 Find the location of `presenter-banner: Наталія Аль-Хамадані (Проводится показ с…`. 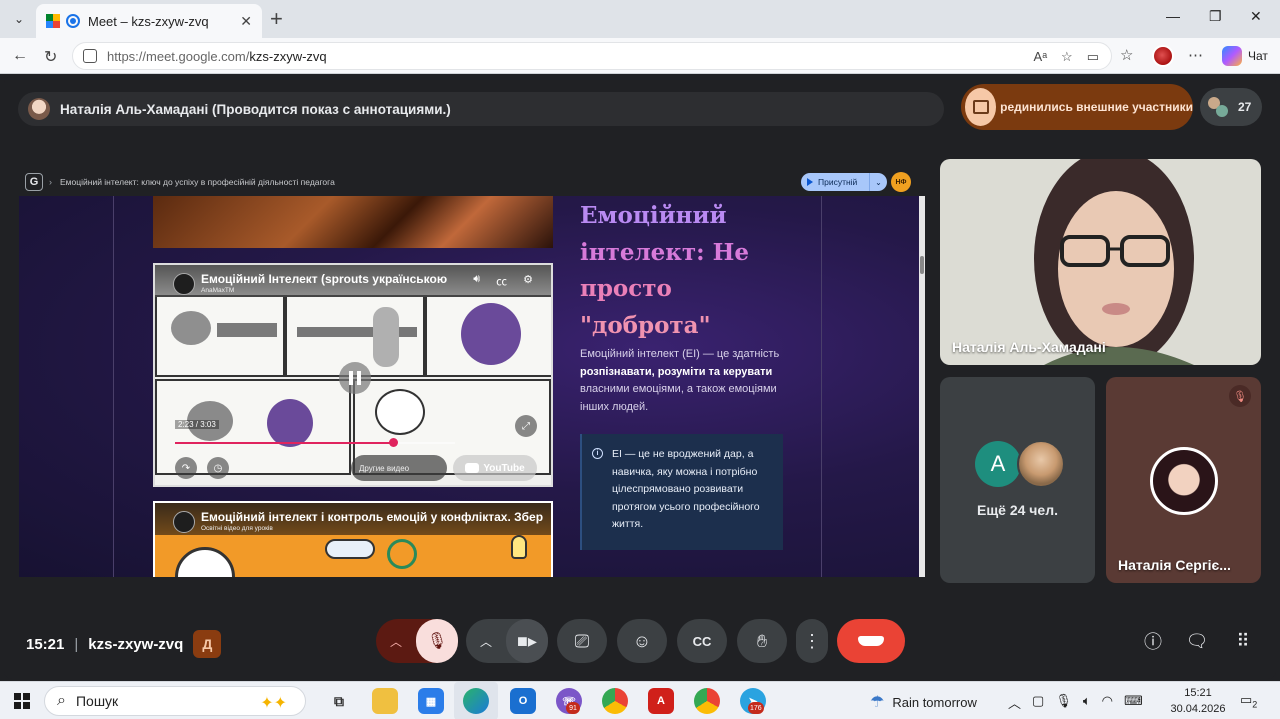

presenter-banner: Наталія Аль-Хамадані (Проводится показ с… is located at coordinates (481, 109).